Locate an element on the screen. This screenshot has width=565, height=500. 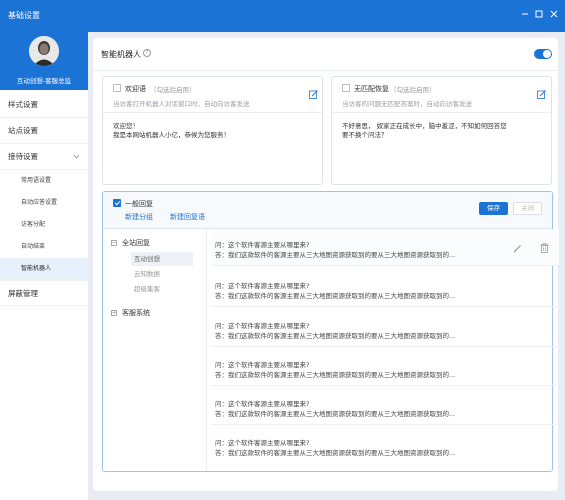
sidebar-item-label: 接待设置 is located at coordinates (23, 156).